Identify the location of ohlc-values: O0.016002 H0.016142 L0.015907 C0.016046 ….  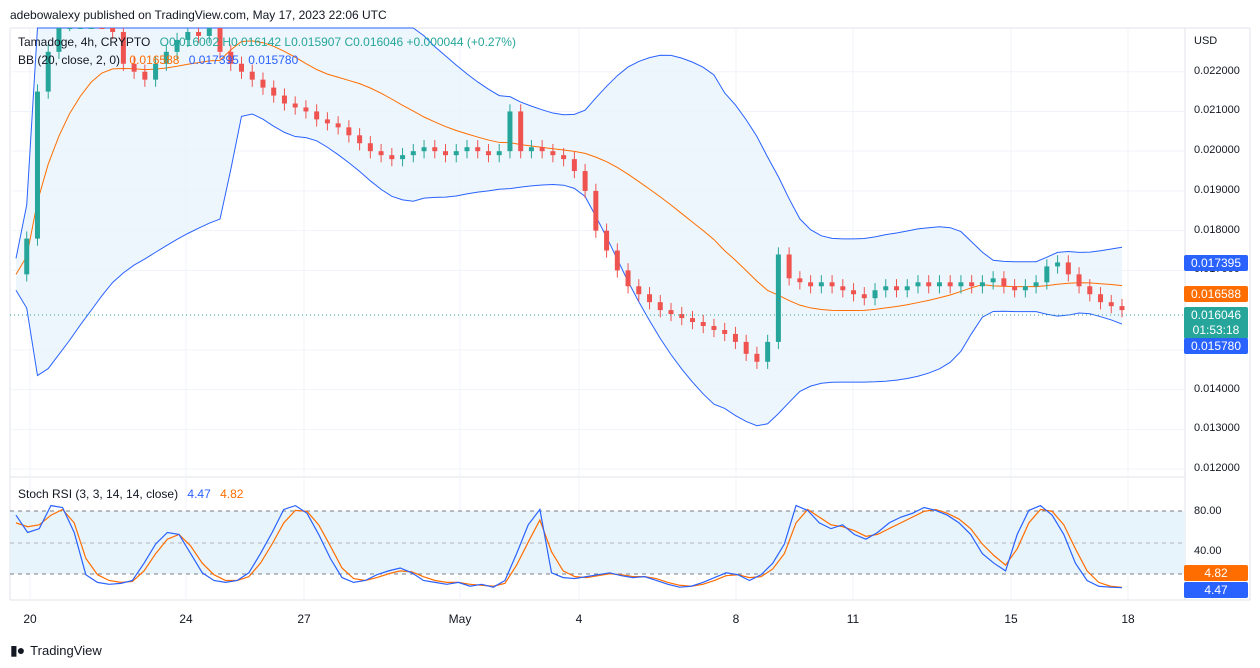
(337, 42).